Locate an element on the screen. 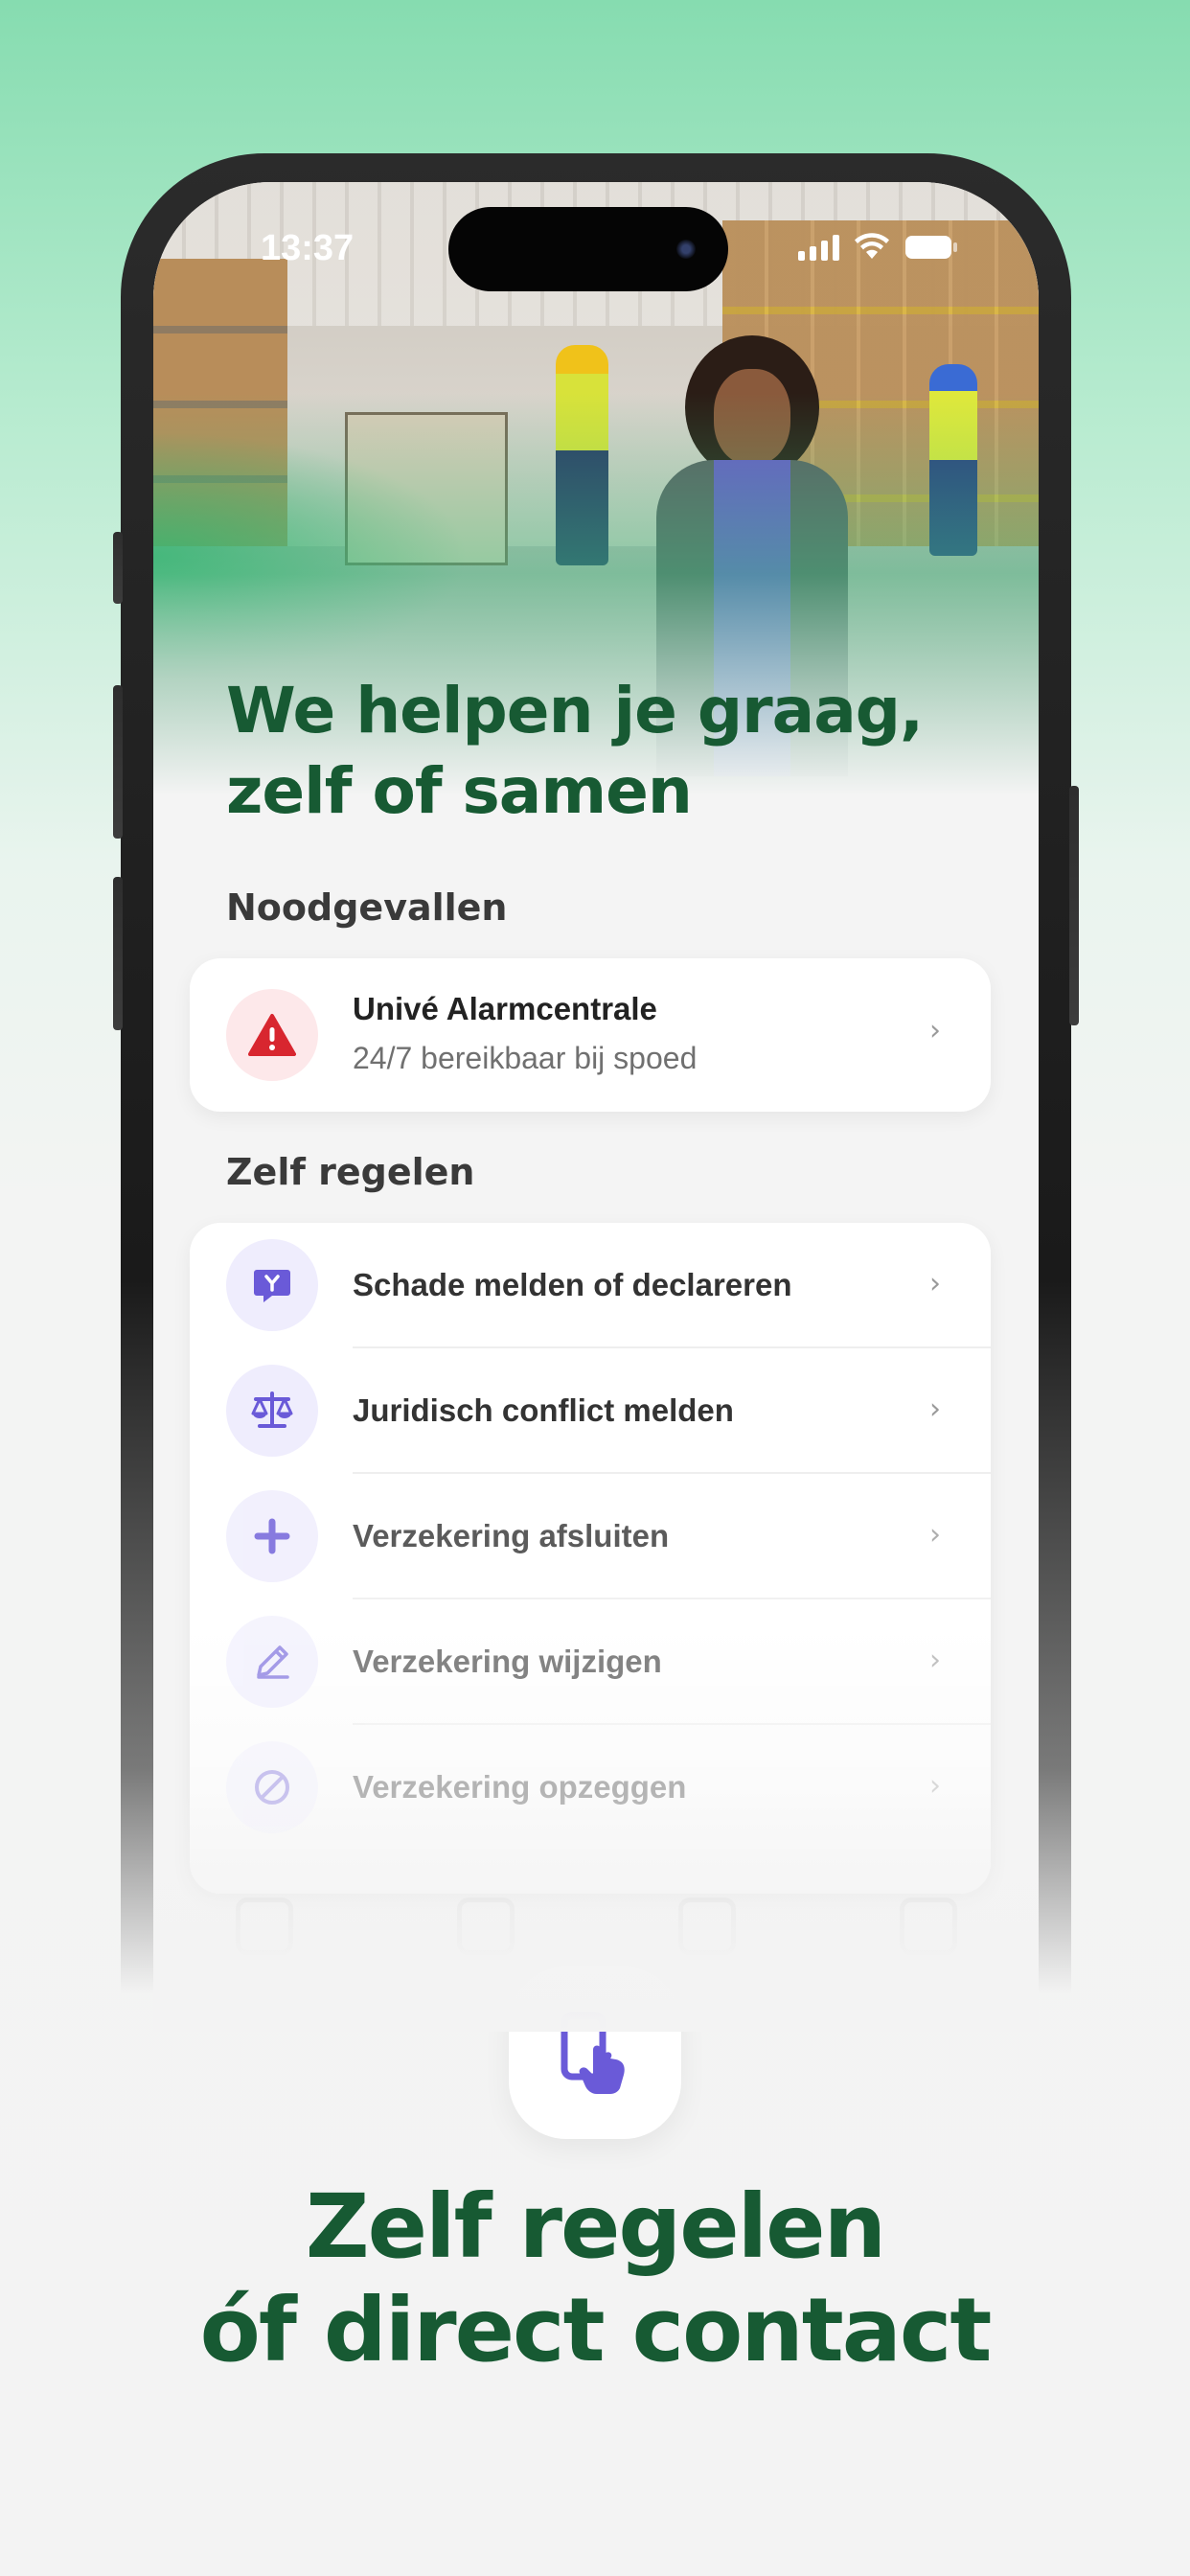 The image size is (1190, 2576). bottom-tab-bar is located at coordinates (596, 1936).